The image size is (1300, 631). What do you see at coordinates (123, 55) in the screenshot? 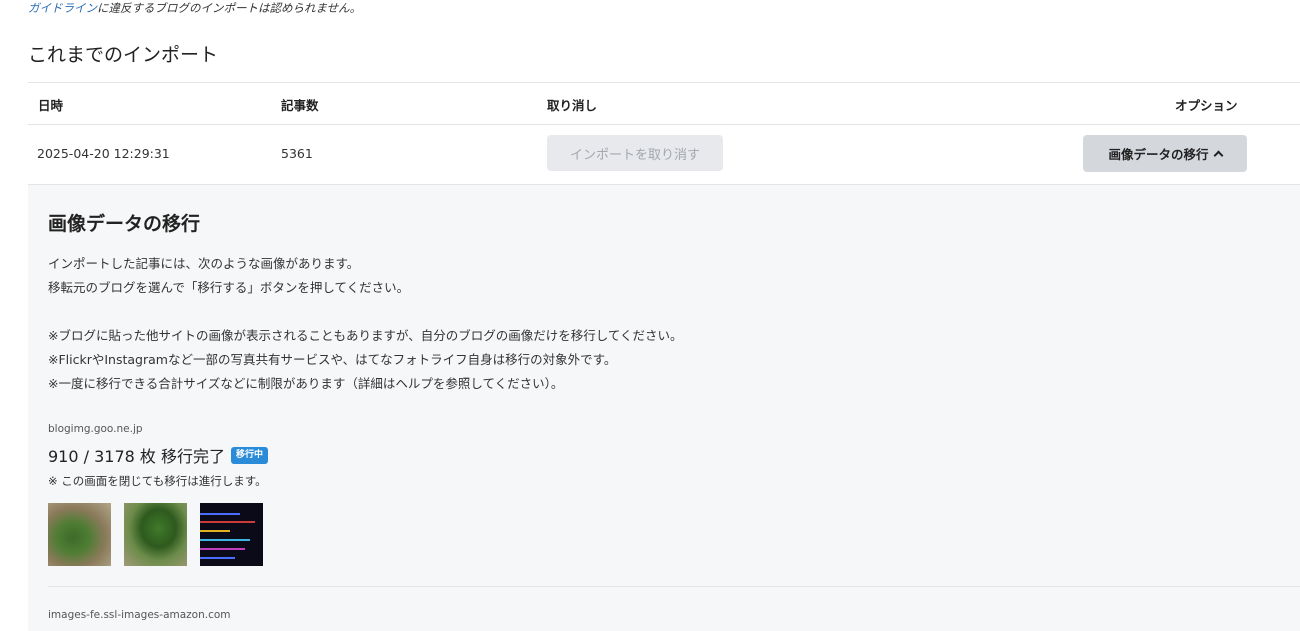
I see `section-title: これまでのインポート` at bounding box center [123, 55].